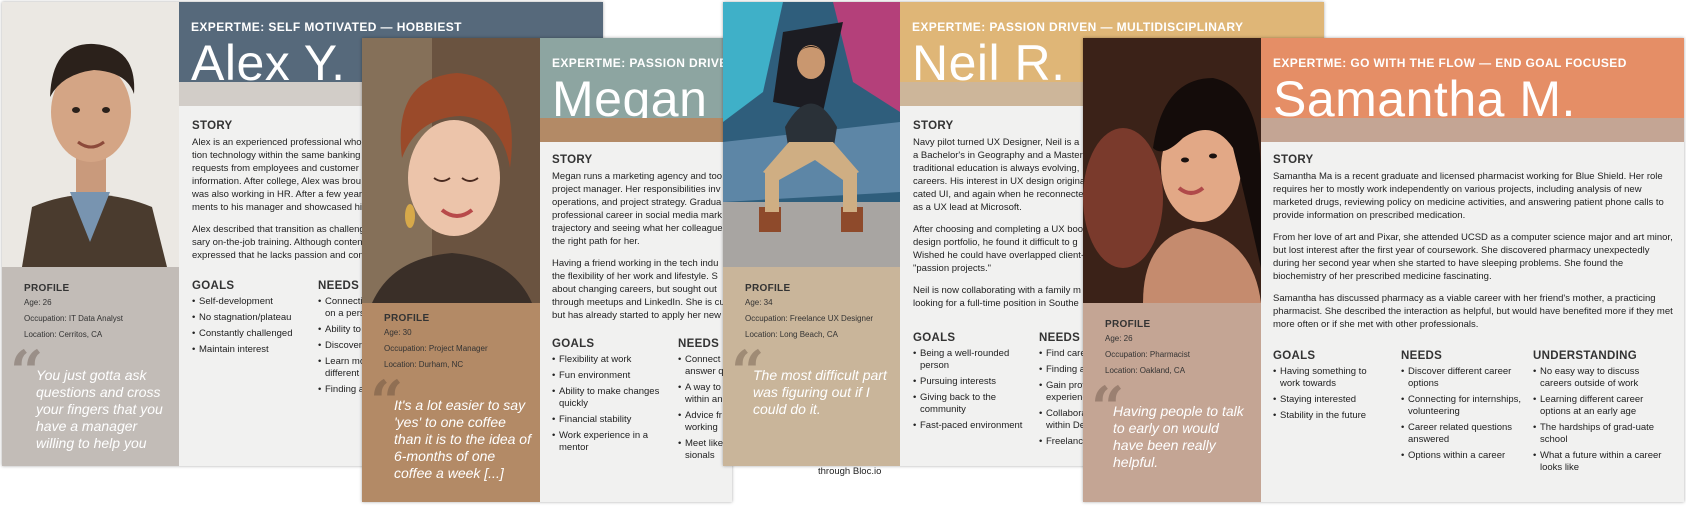 The height and width of the screenshot is (506, 1686). Describe the element at coordinates (1294, 356) in the screenshot. I see `samantha-goals-heading: GOALS` at that location.